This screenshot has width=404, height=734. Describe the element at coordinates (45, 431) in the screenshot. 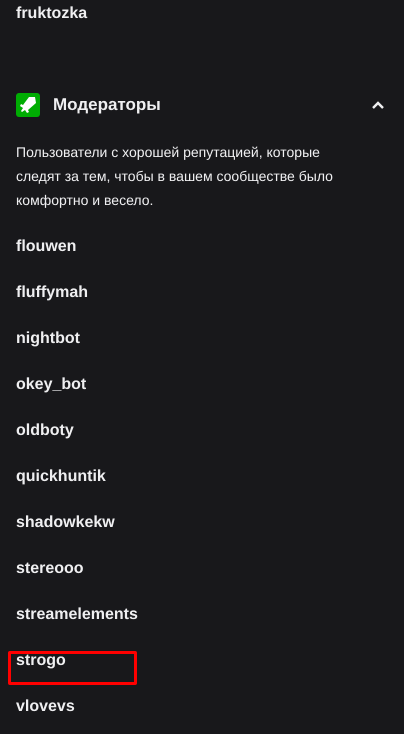

I see `username: oldboty` at that location.